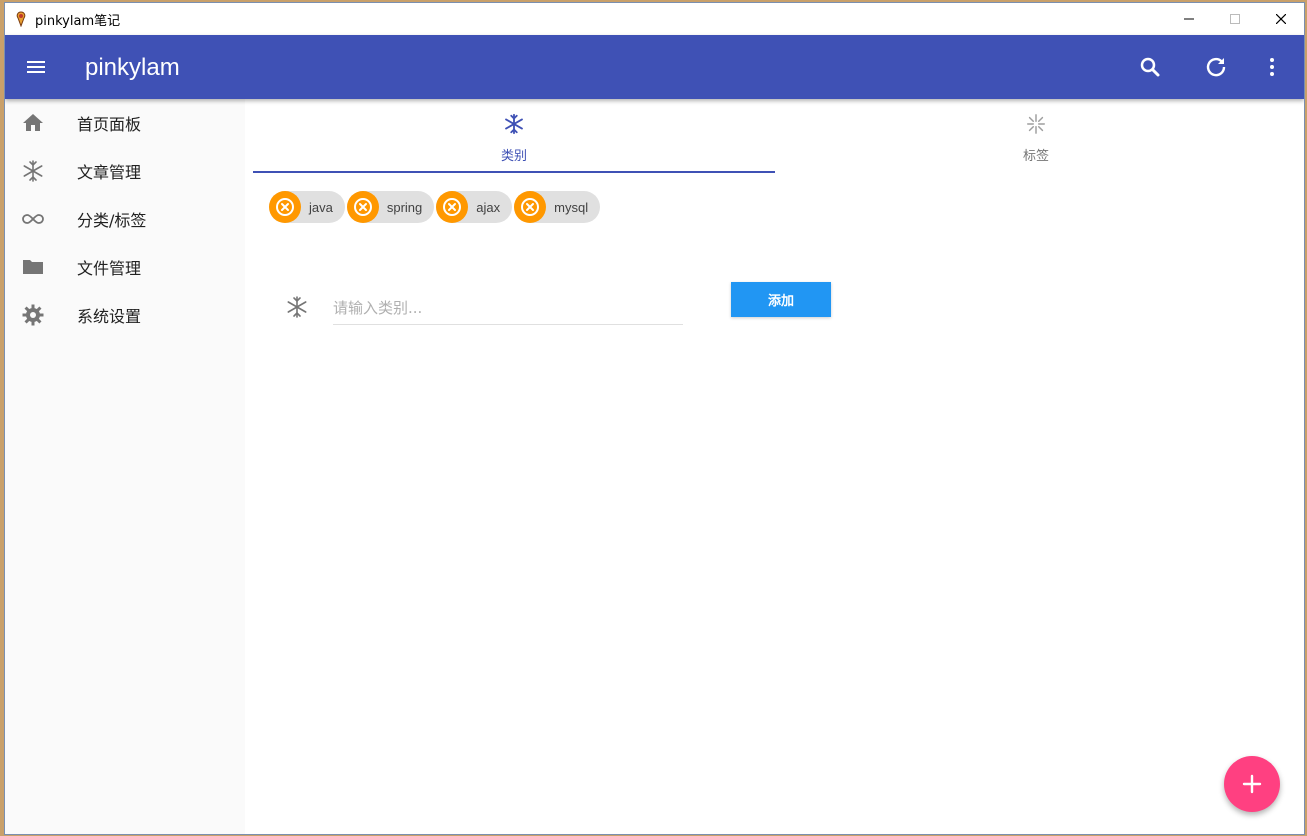 This screenshot has height=836, width=1307. I want to click on sidebar-item-label: 文章管理, so click(109, 172).